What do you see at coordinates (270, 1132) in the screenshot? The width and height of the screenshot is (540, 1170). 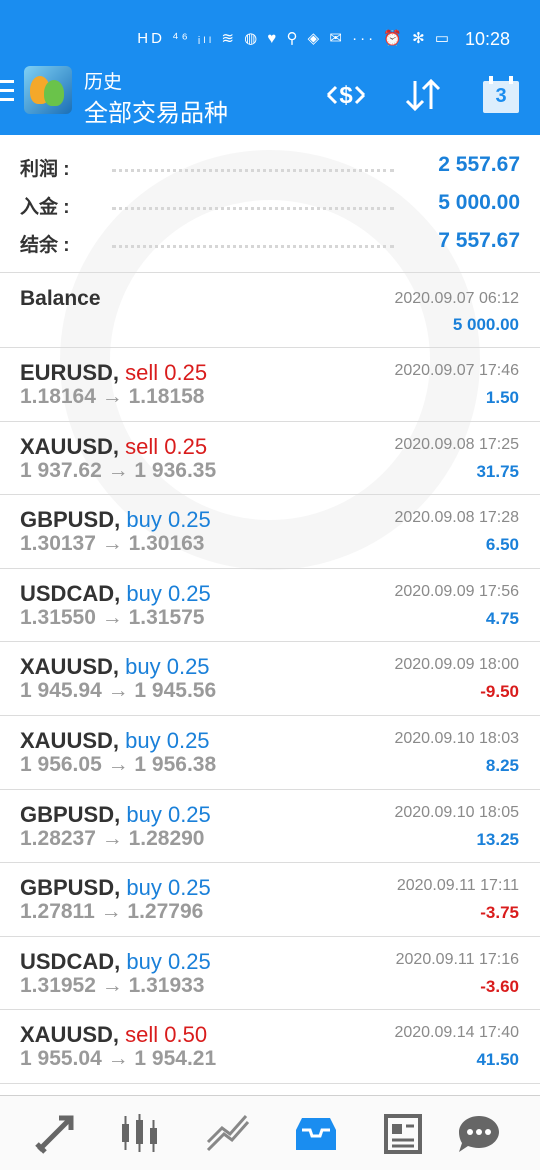 I see `bottom-nav` at bounding box center [270, 1132].